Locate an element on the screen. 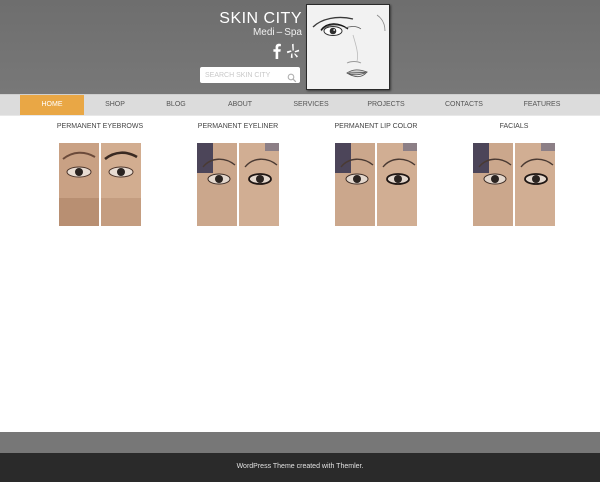 Image resolution: width=600 pixels, height=482 pixels. site-title: SKIN CITY is located at coordinates (256, 19).